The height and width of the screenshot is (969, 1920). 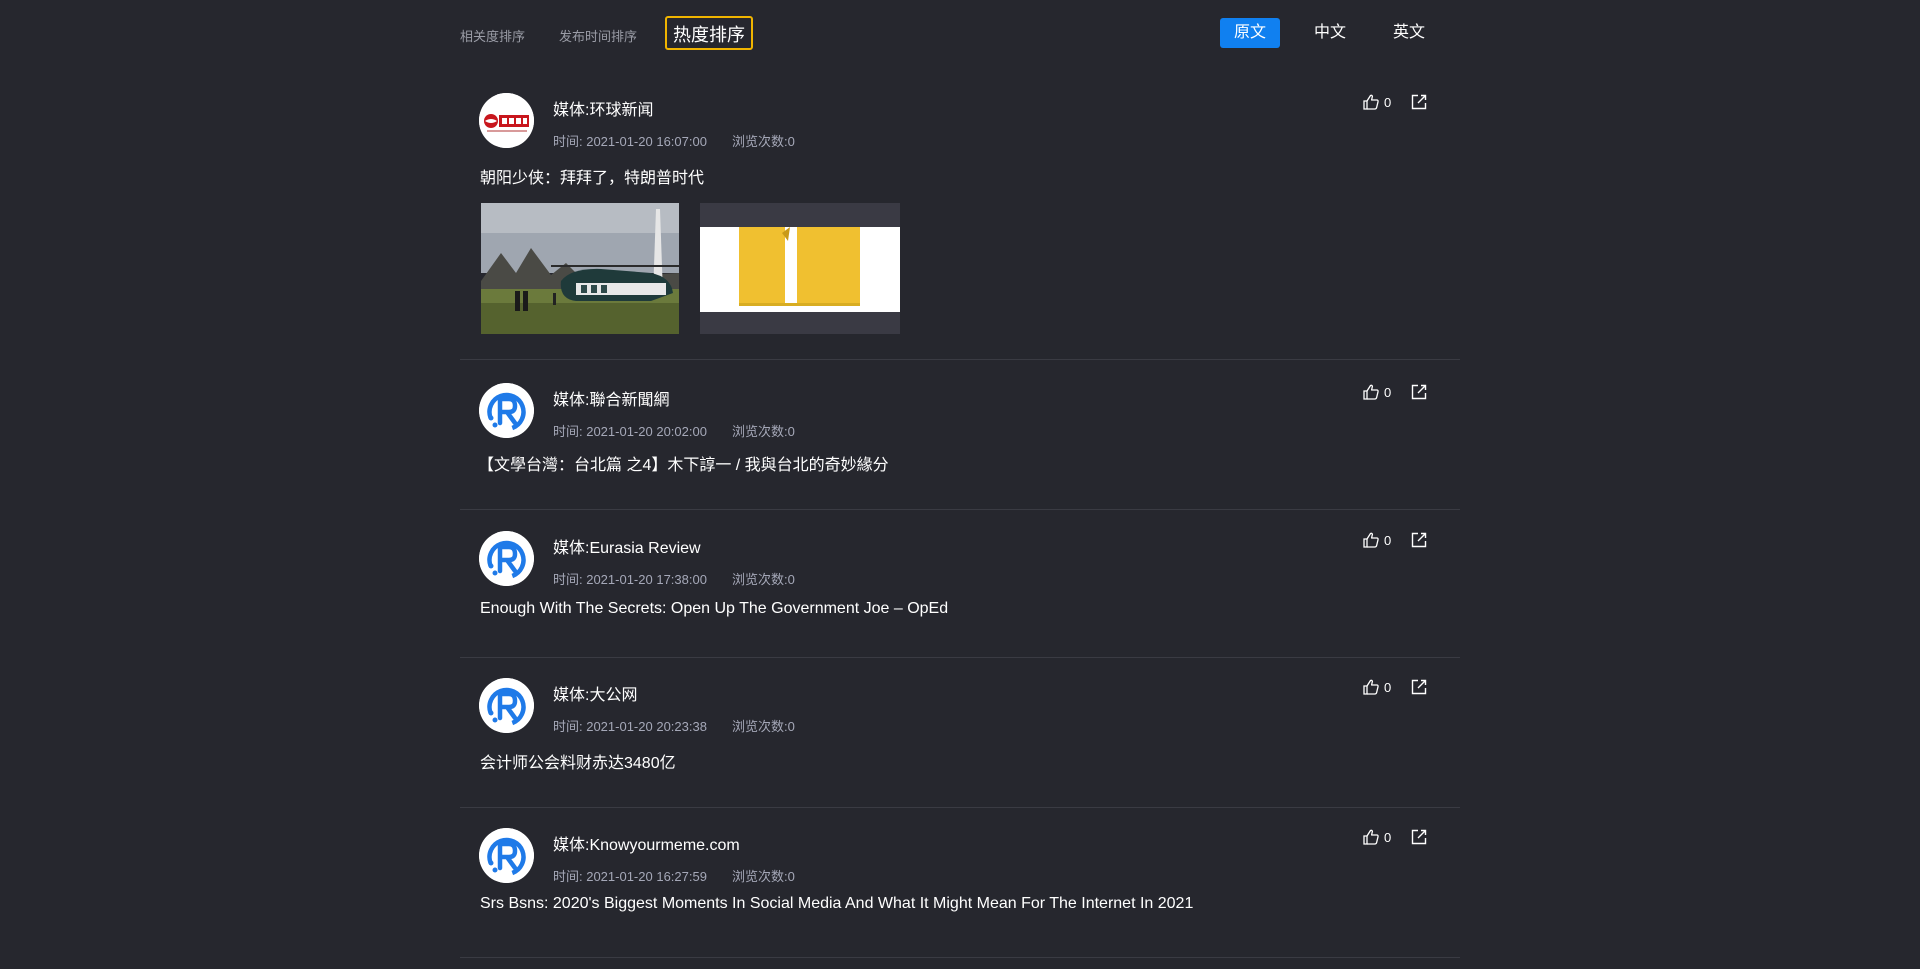 I want to click on sort-toolbar: 相关度排序 发布时间排序 热度排序 原文 中文 英文, so click(x=960, y=34).